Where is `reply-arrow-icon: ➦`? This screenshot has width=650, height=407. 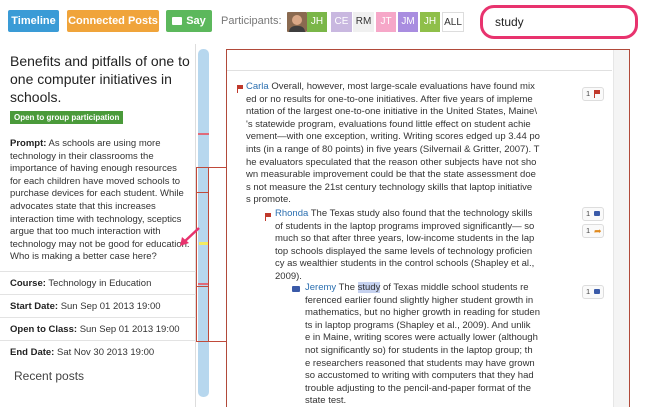
reply-arrow-icon: ➦ is located at coordinates (598, 231).